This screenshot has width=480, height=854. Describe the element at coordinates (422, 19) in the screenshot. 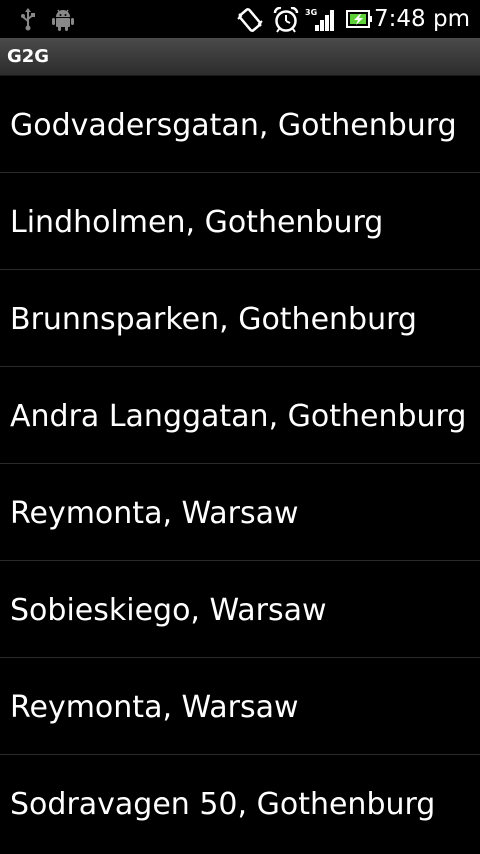

I see `status-time: 7:48 pm` at that location.